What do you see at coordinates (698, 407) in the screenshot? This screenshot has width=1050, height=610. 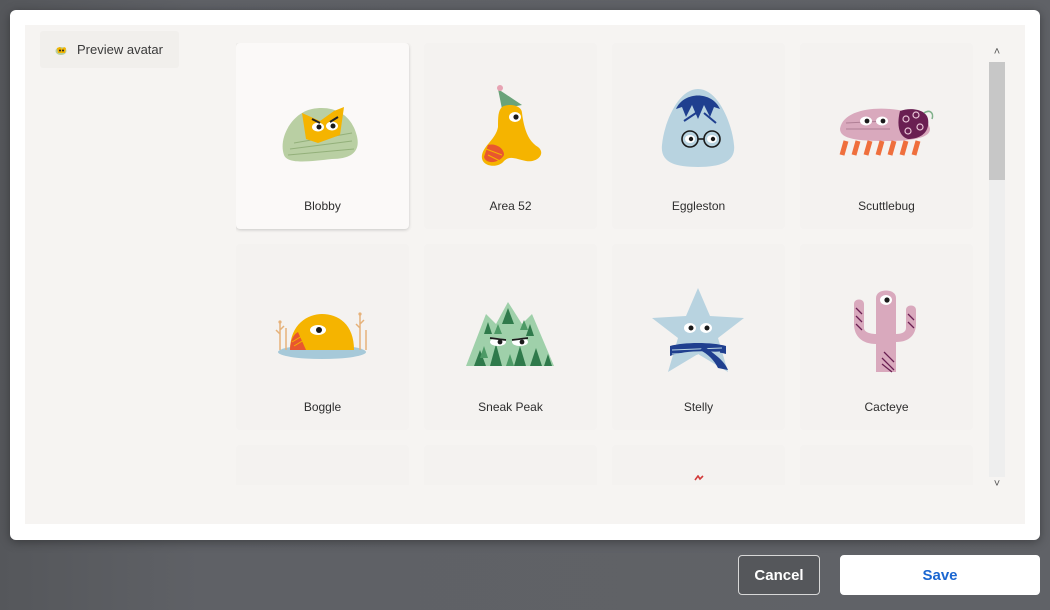 I see `avatar-name: Stelly` at bounding box center [698, 407].